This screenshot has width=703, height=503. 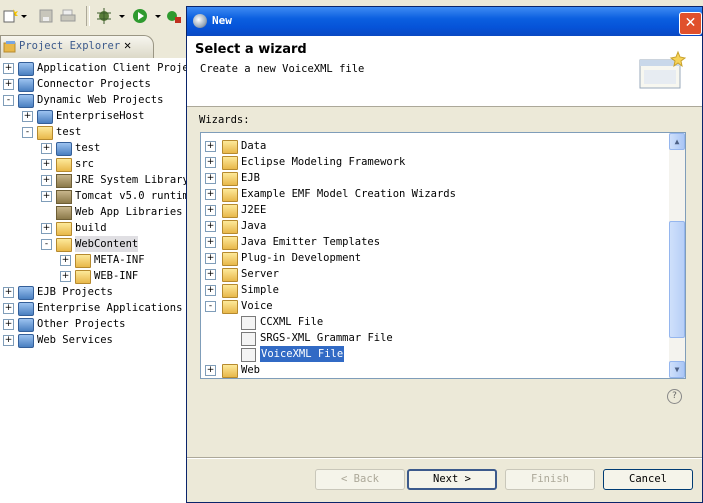 I want to click on wizard-item: + Java Emitter Templates, so click(x=434, y=242).